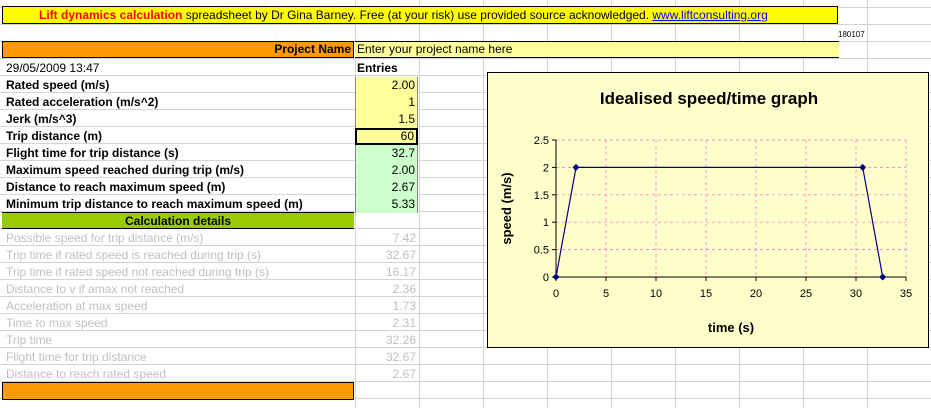 The width and height of the screenshot is (931, 408). What do you see at coordinates (404, 289) in the screenshot?
I see `detail-value: 2.36` at bounding box center [404, 289].